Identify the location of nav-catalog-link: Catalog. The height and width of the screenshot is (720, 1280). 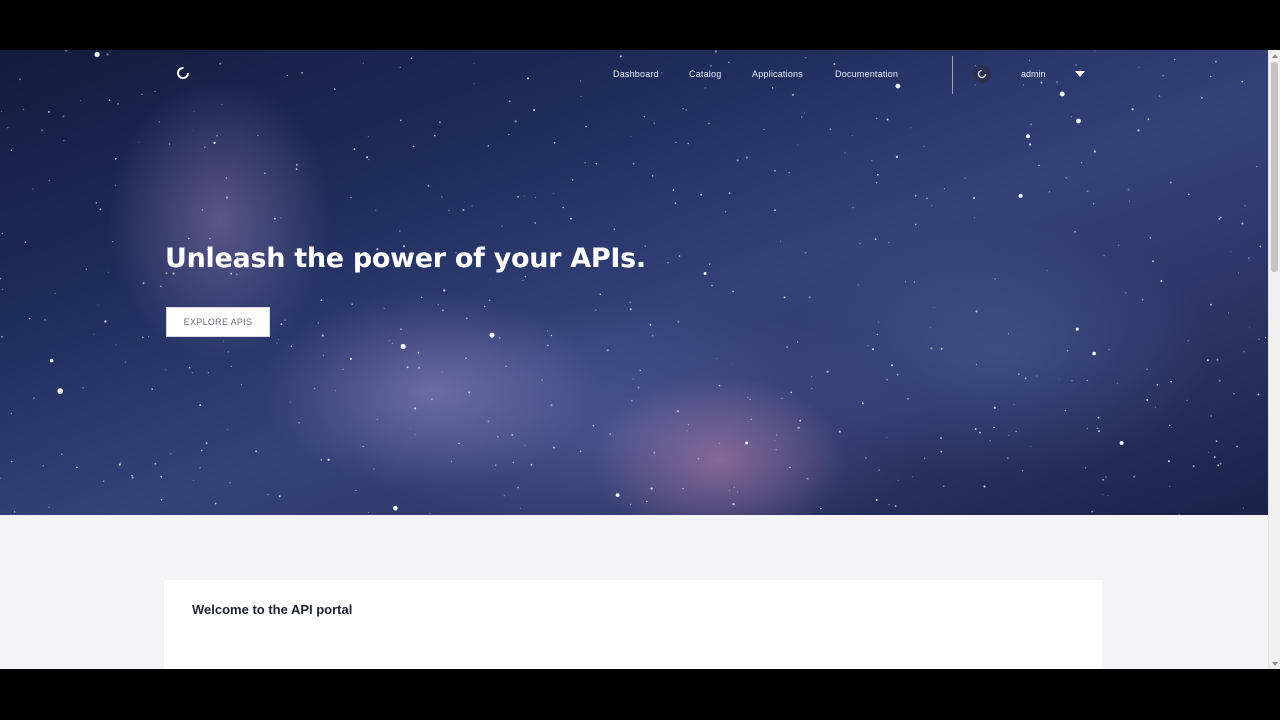
(705, 74).